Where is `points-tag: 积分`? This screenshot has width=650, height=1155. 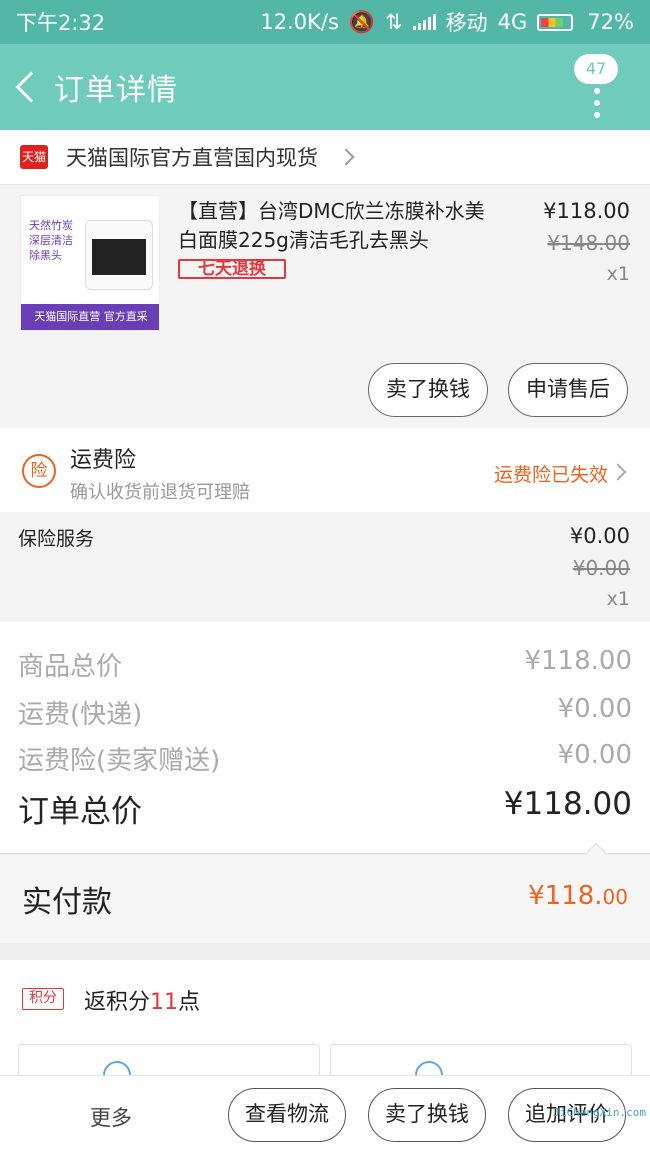
points-tag: 积分 is located at coordinates (43, 999).